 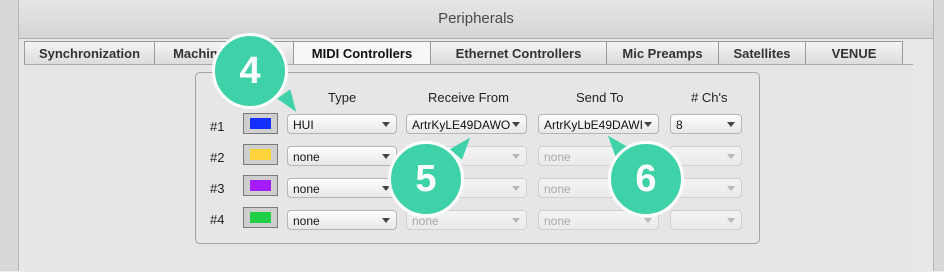 I want to click on row-label: #1, so click(x=217, y=126).